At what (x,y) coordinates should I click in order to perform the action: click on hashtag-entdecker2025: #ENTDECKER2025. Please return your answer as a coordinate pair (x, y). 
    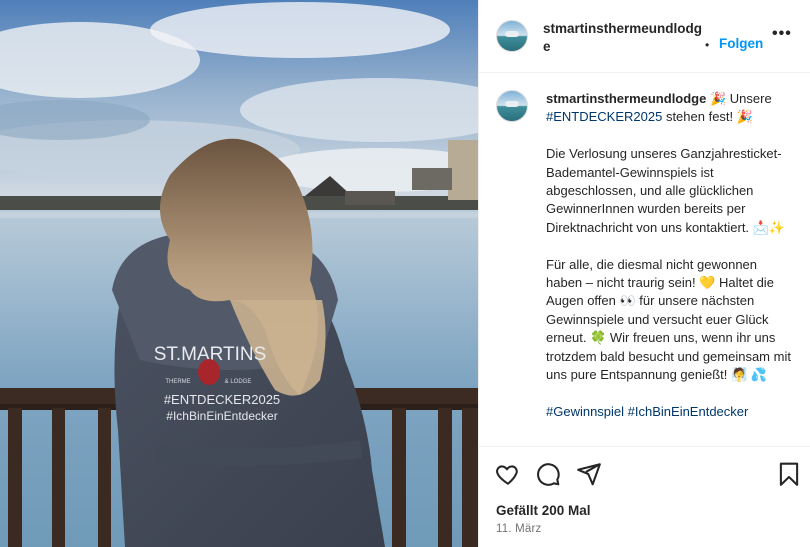
    Looking at the image, I should click on (604, 116).